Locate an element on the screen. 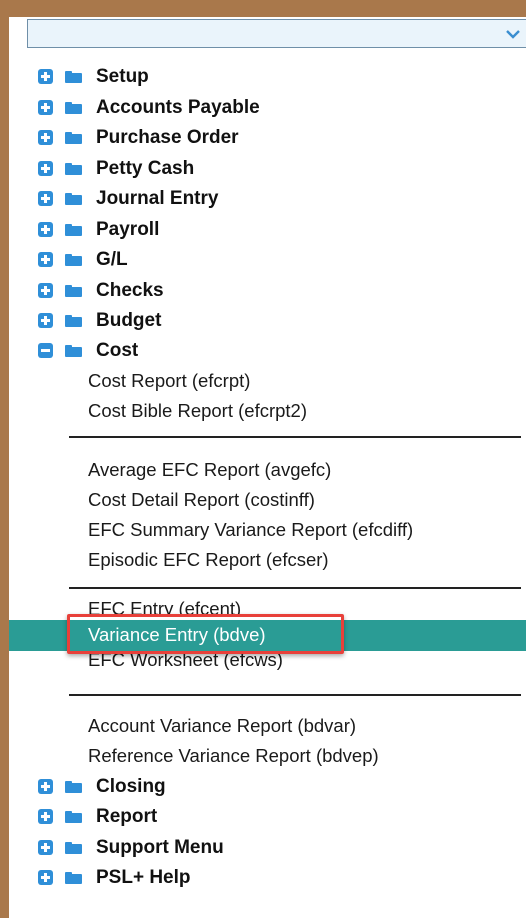  folder-label: Checks is located at coordinates (130, 290).